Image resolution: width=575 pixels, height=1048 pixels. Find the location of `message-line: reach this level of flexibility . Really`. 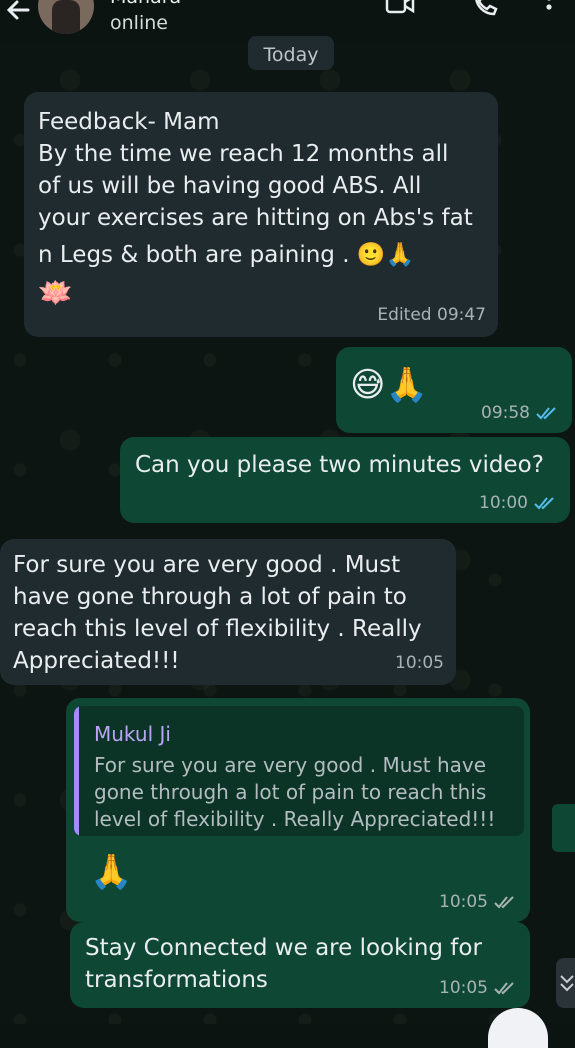

message-line: reach this level of flexibility . Really is located at coordinates (217, 629).